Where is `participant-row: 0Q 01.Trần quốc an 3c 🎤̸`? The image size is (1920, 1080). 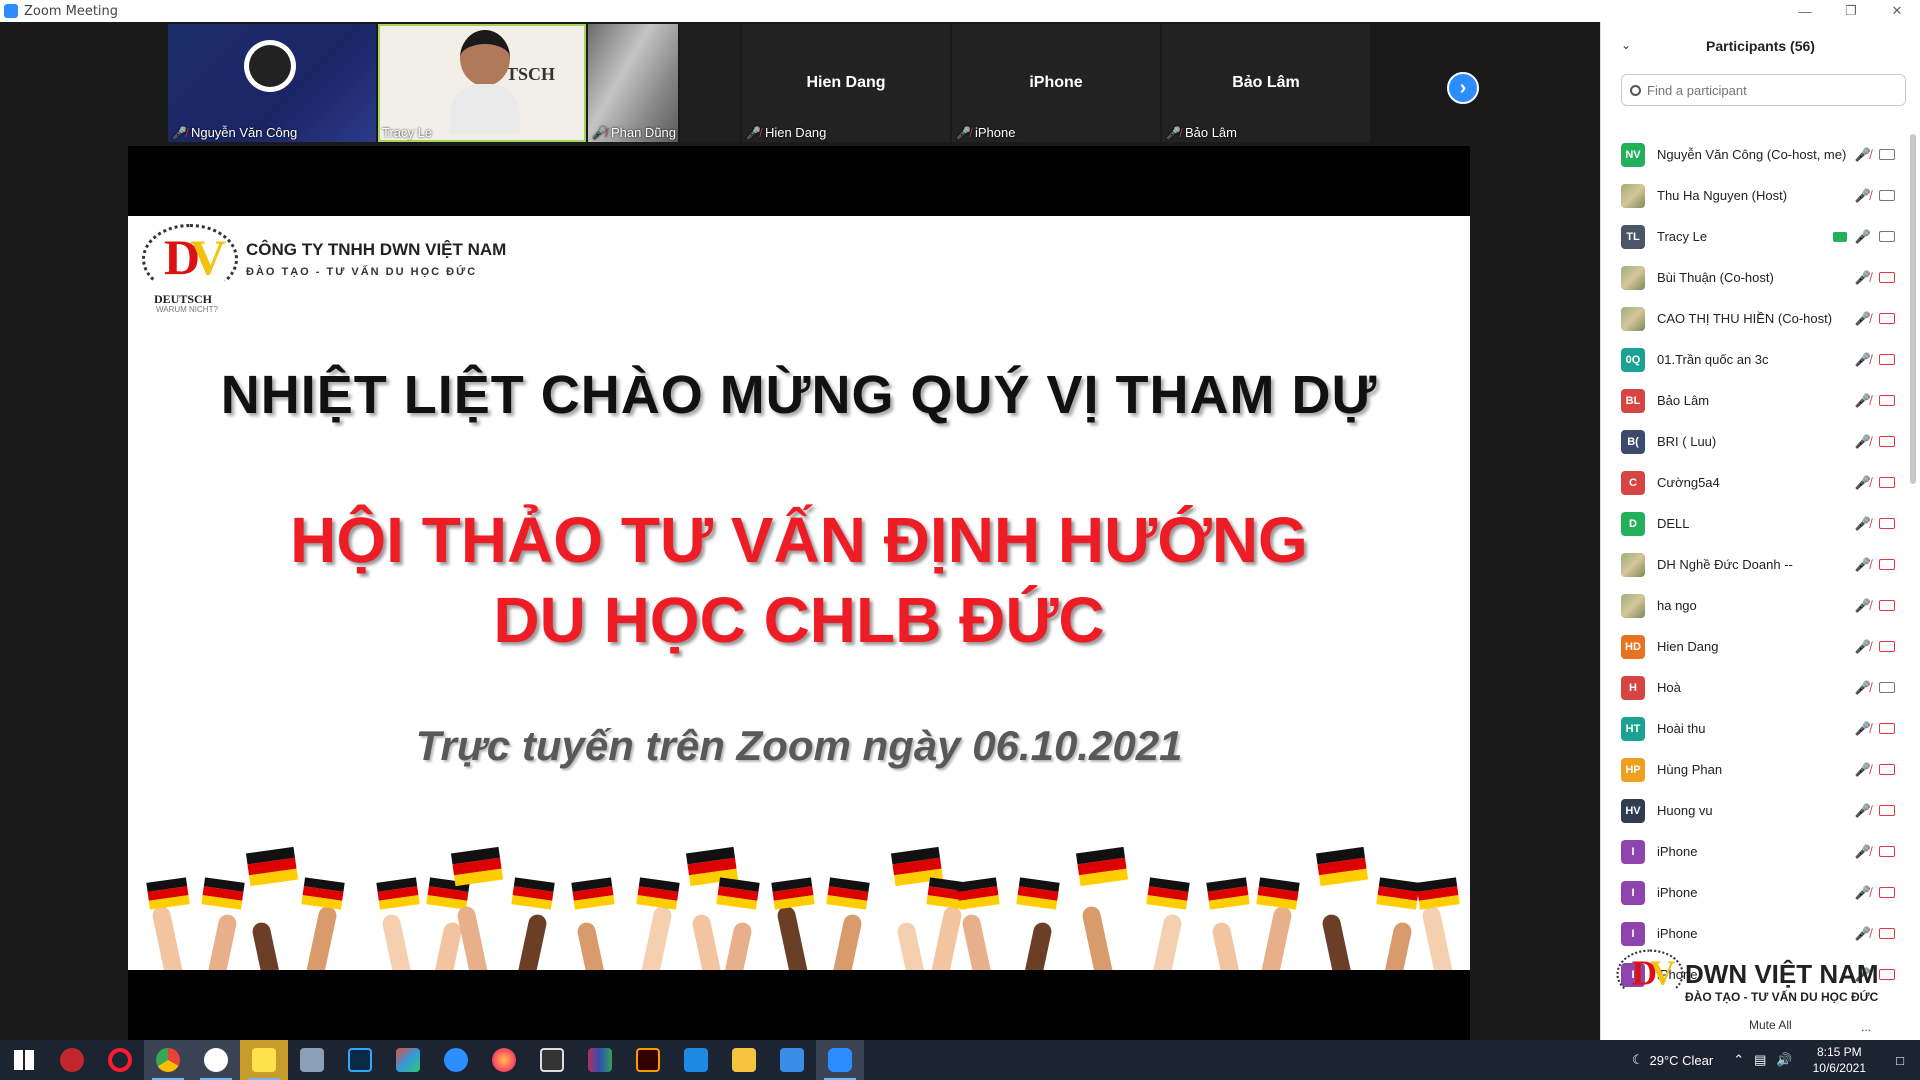 participant-row: 0Q 01.Trần quốc an 3c 🎤̸ is located at coordinates (1751, 359).